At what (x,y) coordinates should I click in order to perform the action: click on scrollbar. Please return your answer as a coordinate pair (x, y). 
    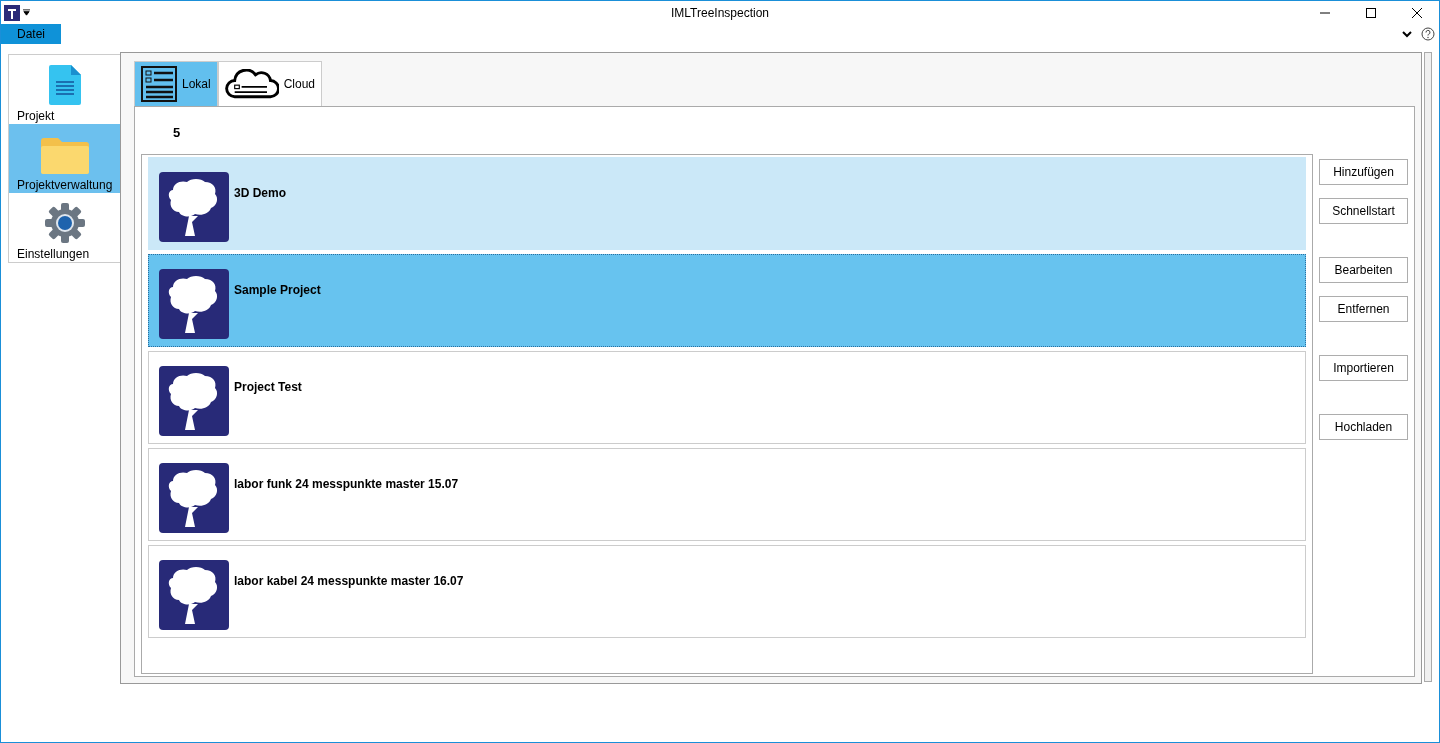
    Looking at the image, I should click on (1428, 367).